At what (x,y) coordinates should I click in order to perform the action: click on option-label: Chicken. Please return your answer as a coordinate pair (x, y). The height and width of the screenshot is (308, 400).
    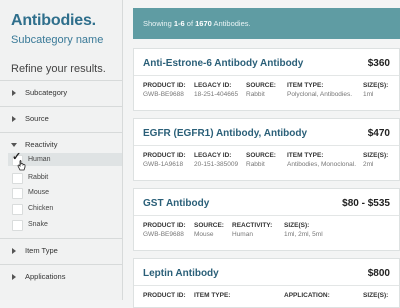
    Looking at the image, I should click on (41, 208).